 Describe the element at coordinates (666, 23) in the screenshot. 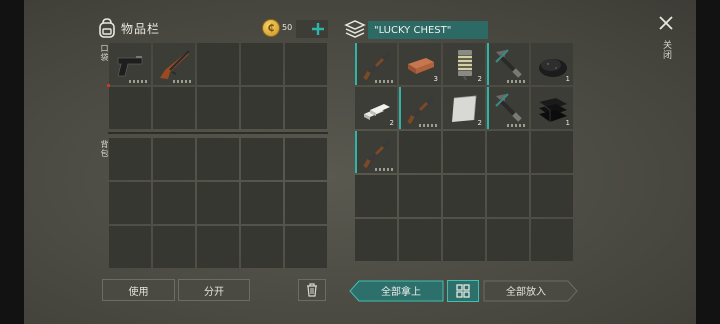

I see `close-icon` at that location.